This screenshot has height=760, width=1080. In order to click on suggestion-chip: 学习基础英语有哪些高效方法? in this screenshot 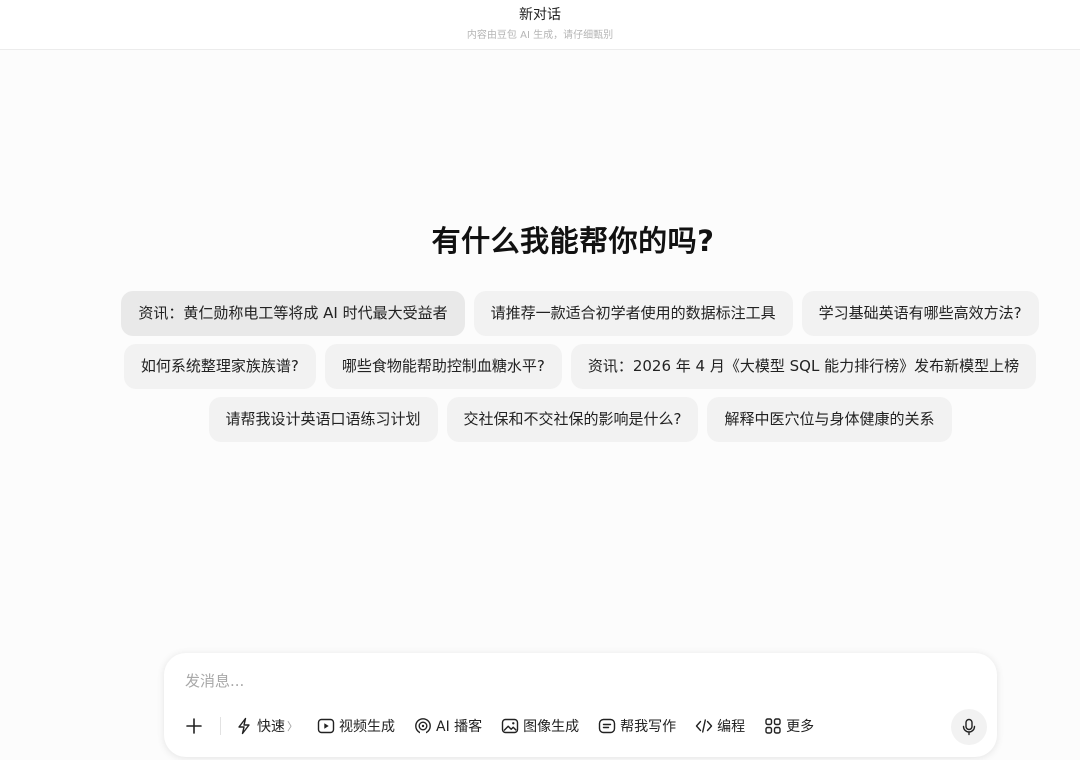, I will do `click(920, 313)`.